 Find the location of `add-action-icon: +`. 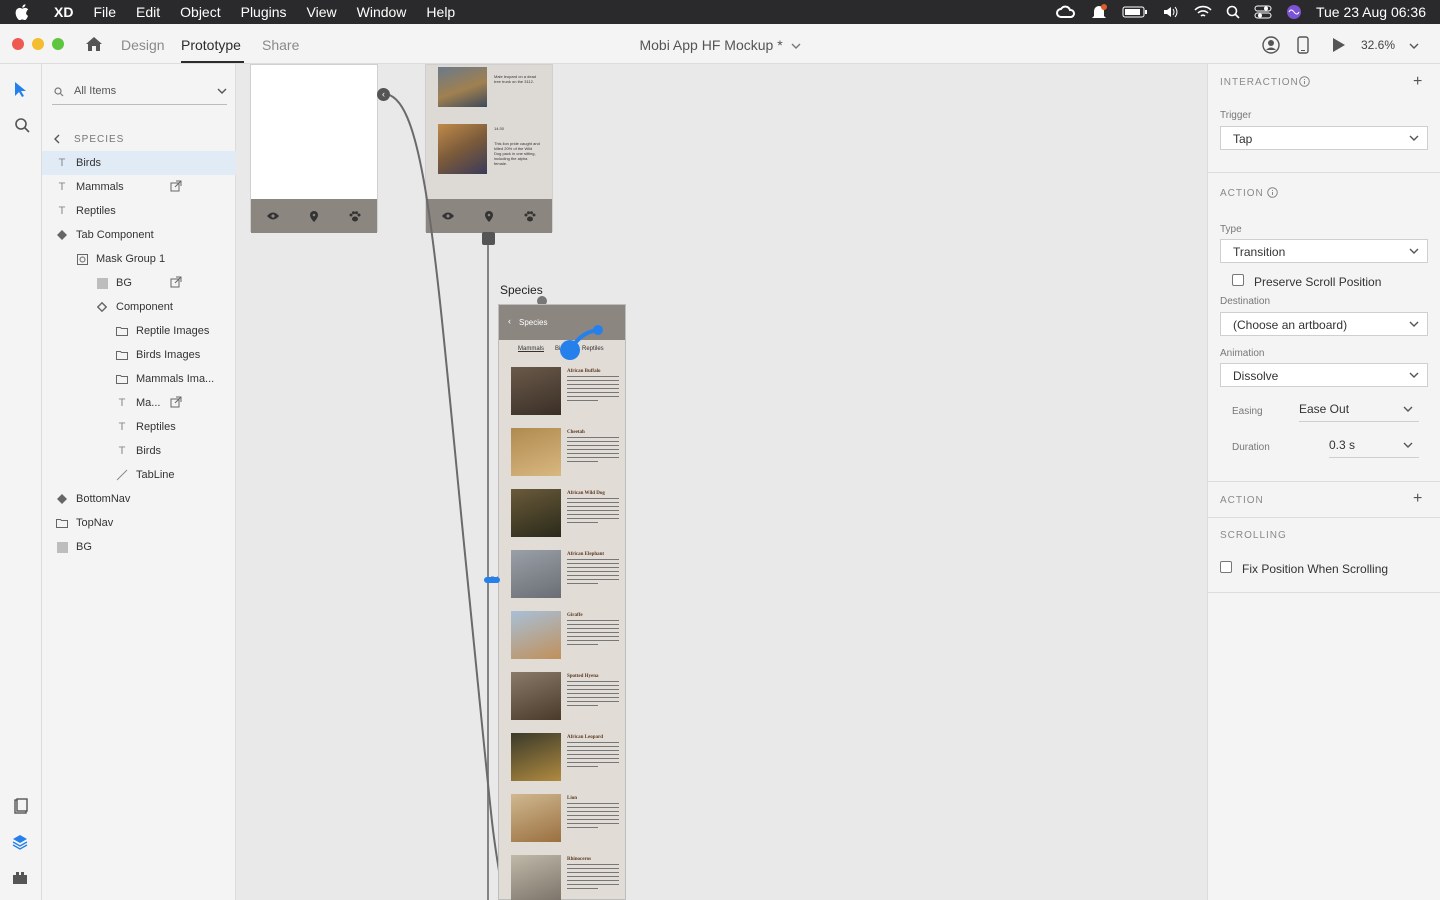

add-action-icon: + is located at coordinates (1417, 499).